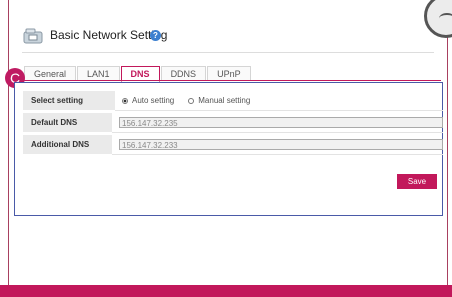 The height and width of the screenshot is (297, 452). Describe the element at coordinates (33, 36) in the screenshot. I see `network-folder-icon` at that location.